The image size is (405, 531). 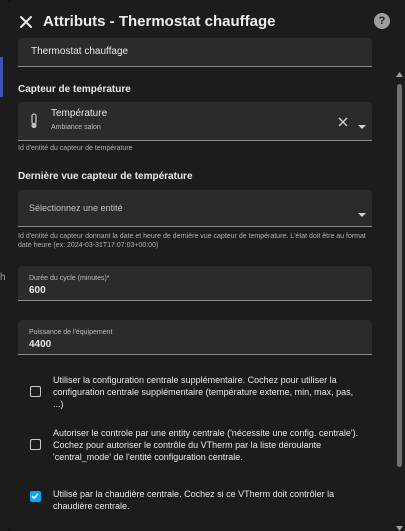 I want to click on last-seen-picker: Sélectionnez une entité, so click(x=195, y=208).